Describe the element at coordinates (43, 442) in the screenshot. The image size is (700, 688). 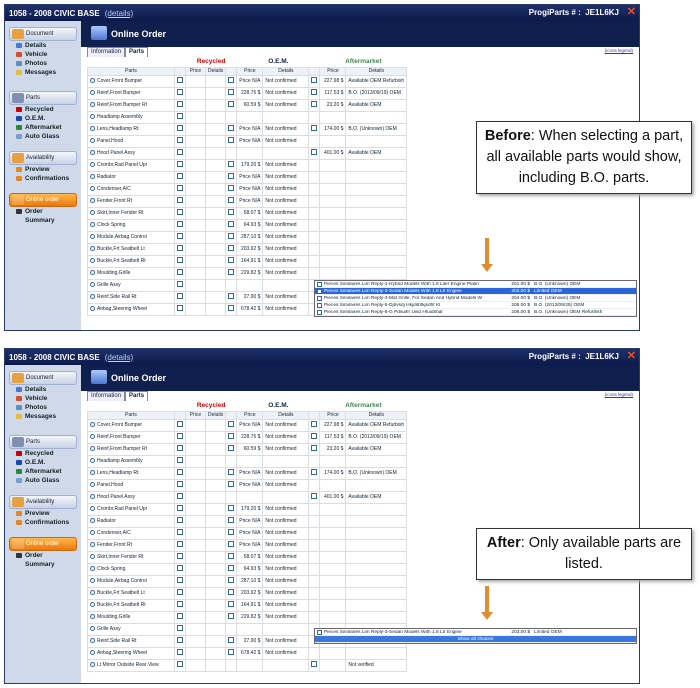
I see `sidebar-head-parts: Parts` at that location.